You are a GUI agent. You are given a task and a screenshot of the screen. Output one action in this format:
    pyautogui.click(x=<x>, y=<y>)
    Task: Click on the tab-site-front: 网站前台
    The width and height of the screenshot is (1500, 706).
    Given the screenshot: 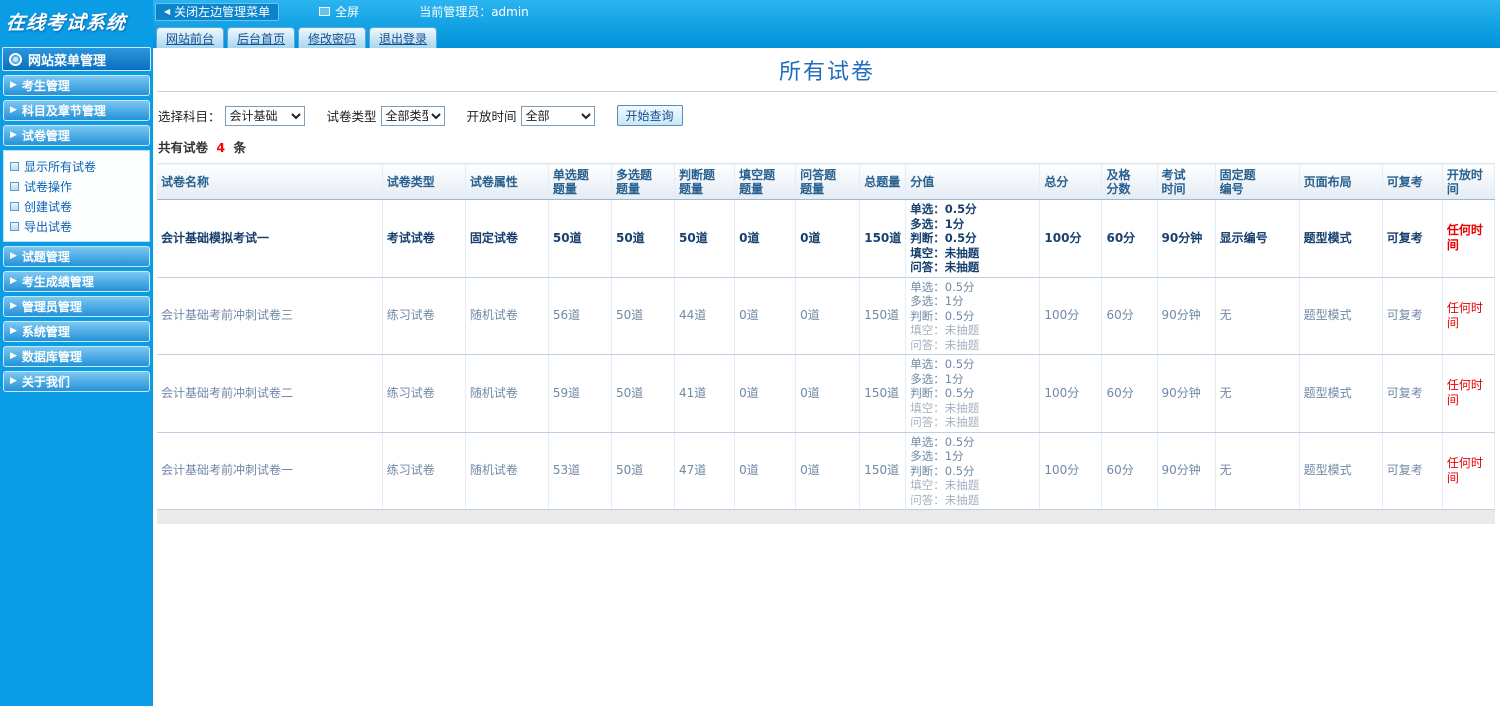 What is the action you would take?
    pyautogui.click(x=190, y=37)
    